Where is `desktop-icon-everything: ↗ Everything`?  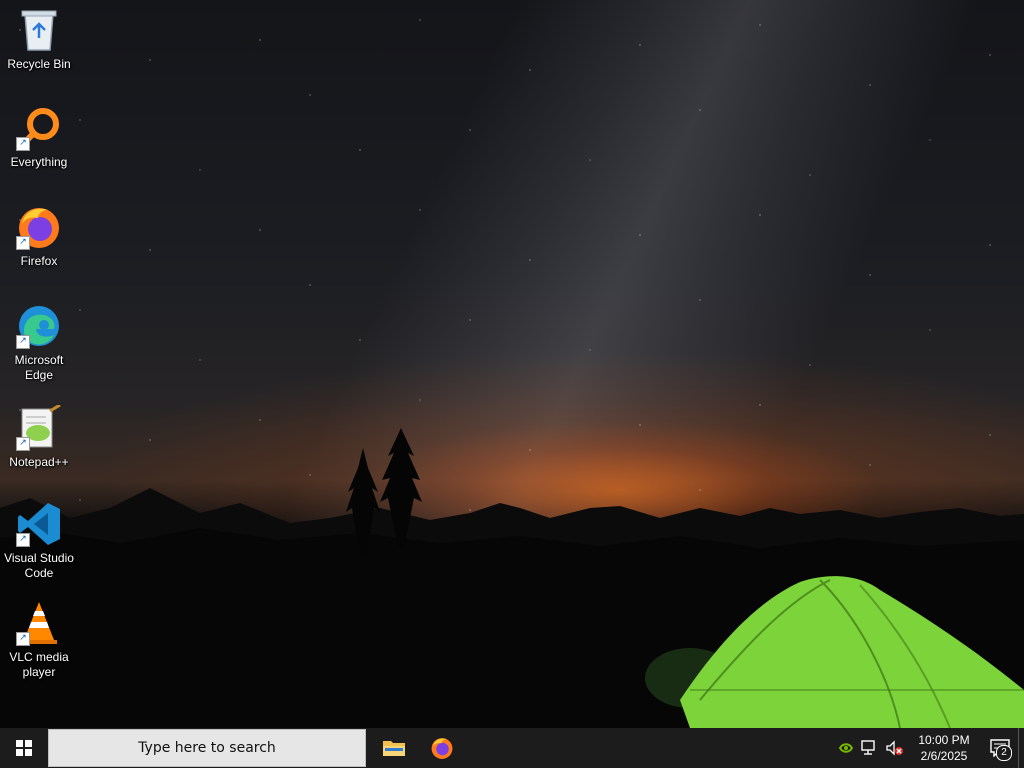 desktop-icon-everything: ↗ Everything is located at coordinates (39, 137).